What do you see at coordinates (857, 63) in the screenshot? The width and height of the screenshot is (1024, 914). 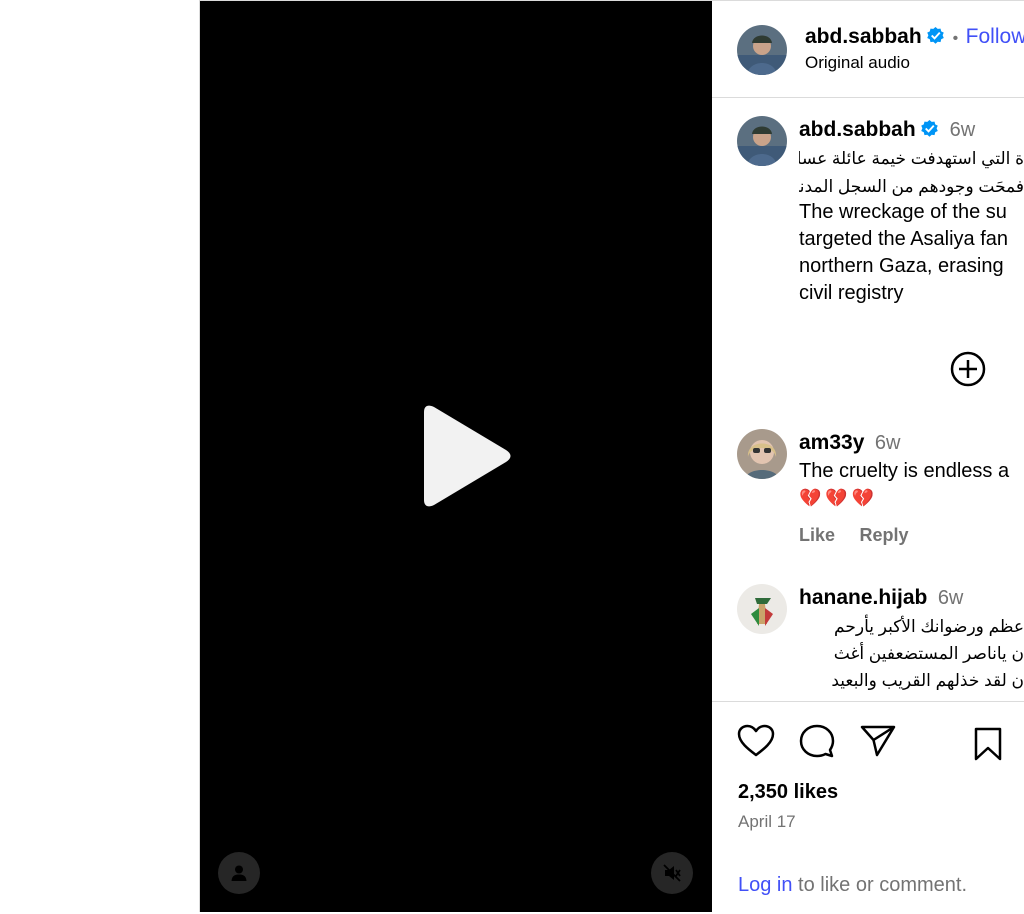 I see `audio-link: Original audio` at bounding box center [857, 63].